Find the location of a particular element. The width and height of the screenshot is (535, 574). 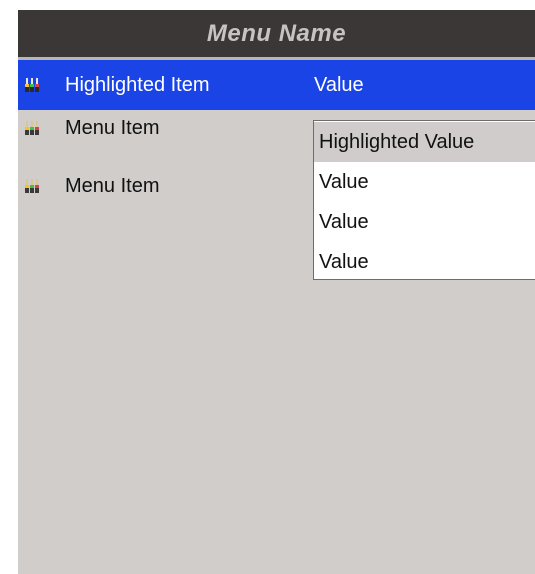

value-dropdown-list: Highlighted Value Value Value Value is located at coordinates (424, 200).